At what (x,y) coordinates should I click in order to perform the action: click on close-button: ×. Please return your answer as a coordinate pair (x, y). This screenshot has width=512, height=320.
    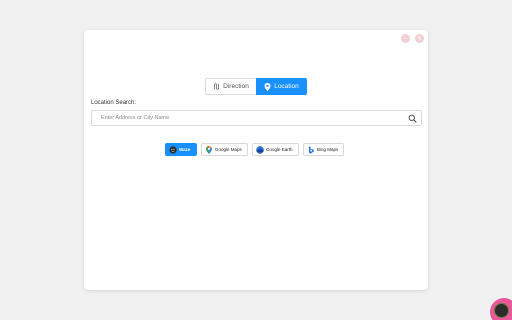
    Looking at the image, I should click on (419, 38).